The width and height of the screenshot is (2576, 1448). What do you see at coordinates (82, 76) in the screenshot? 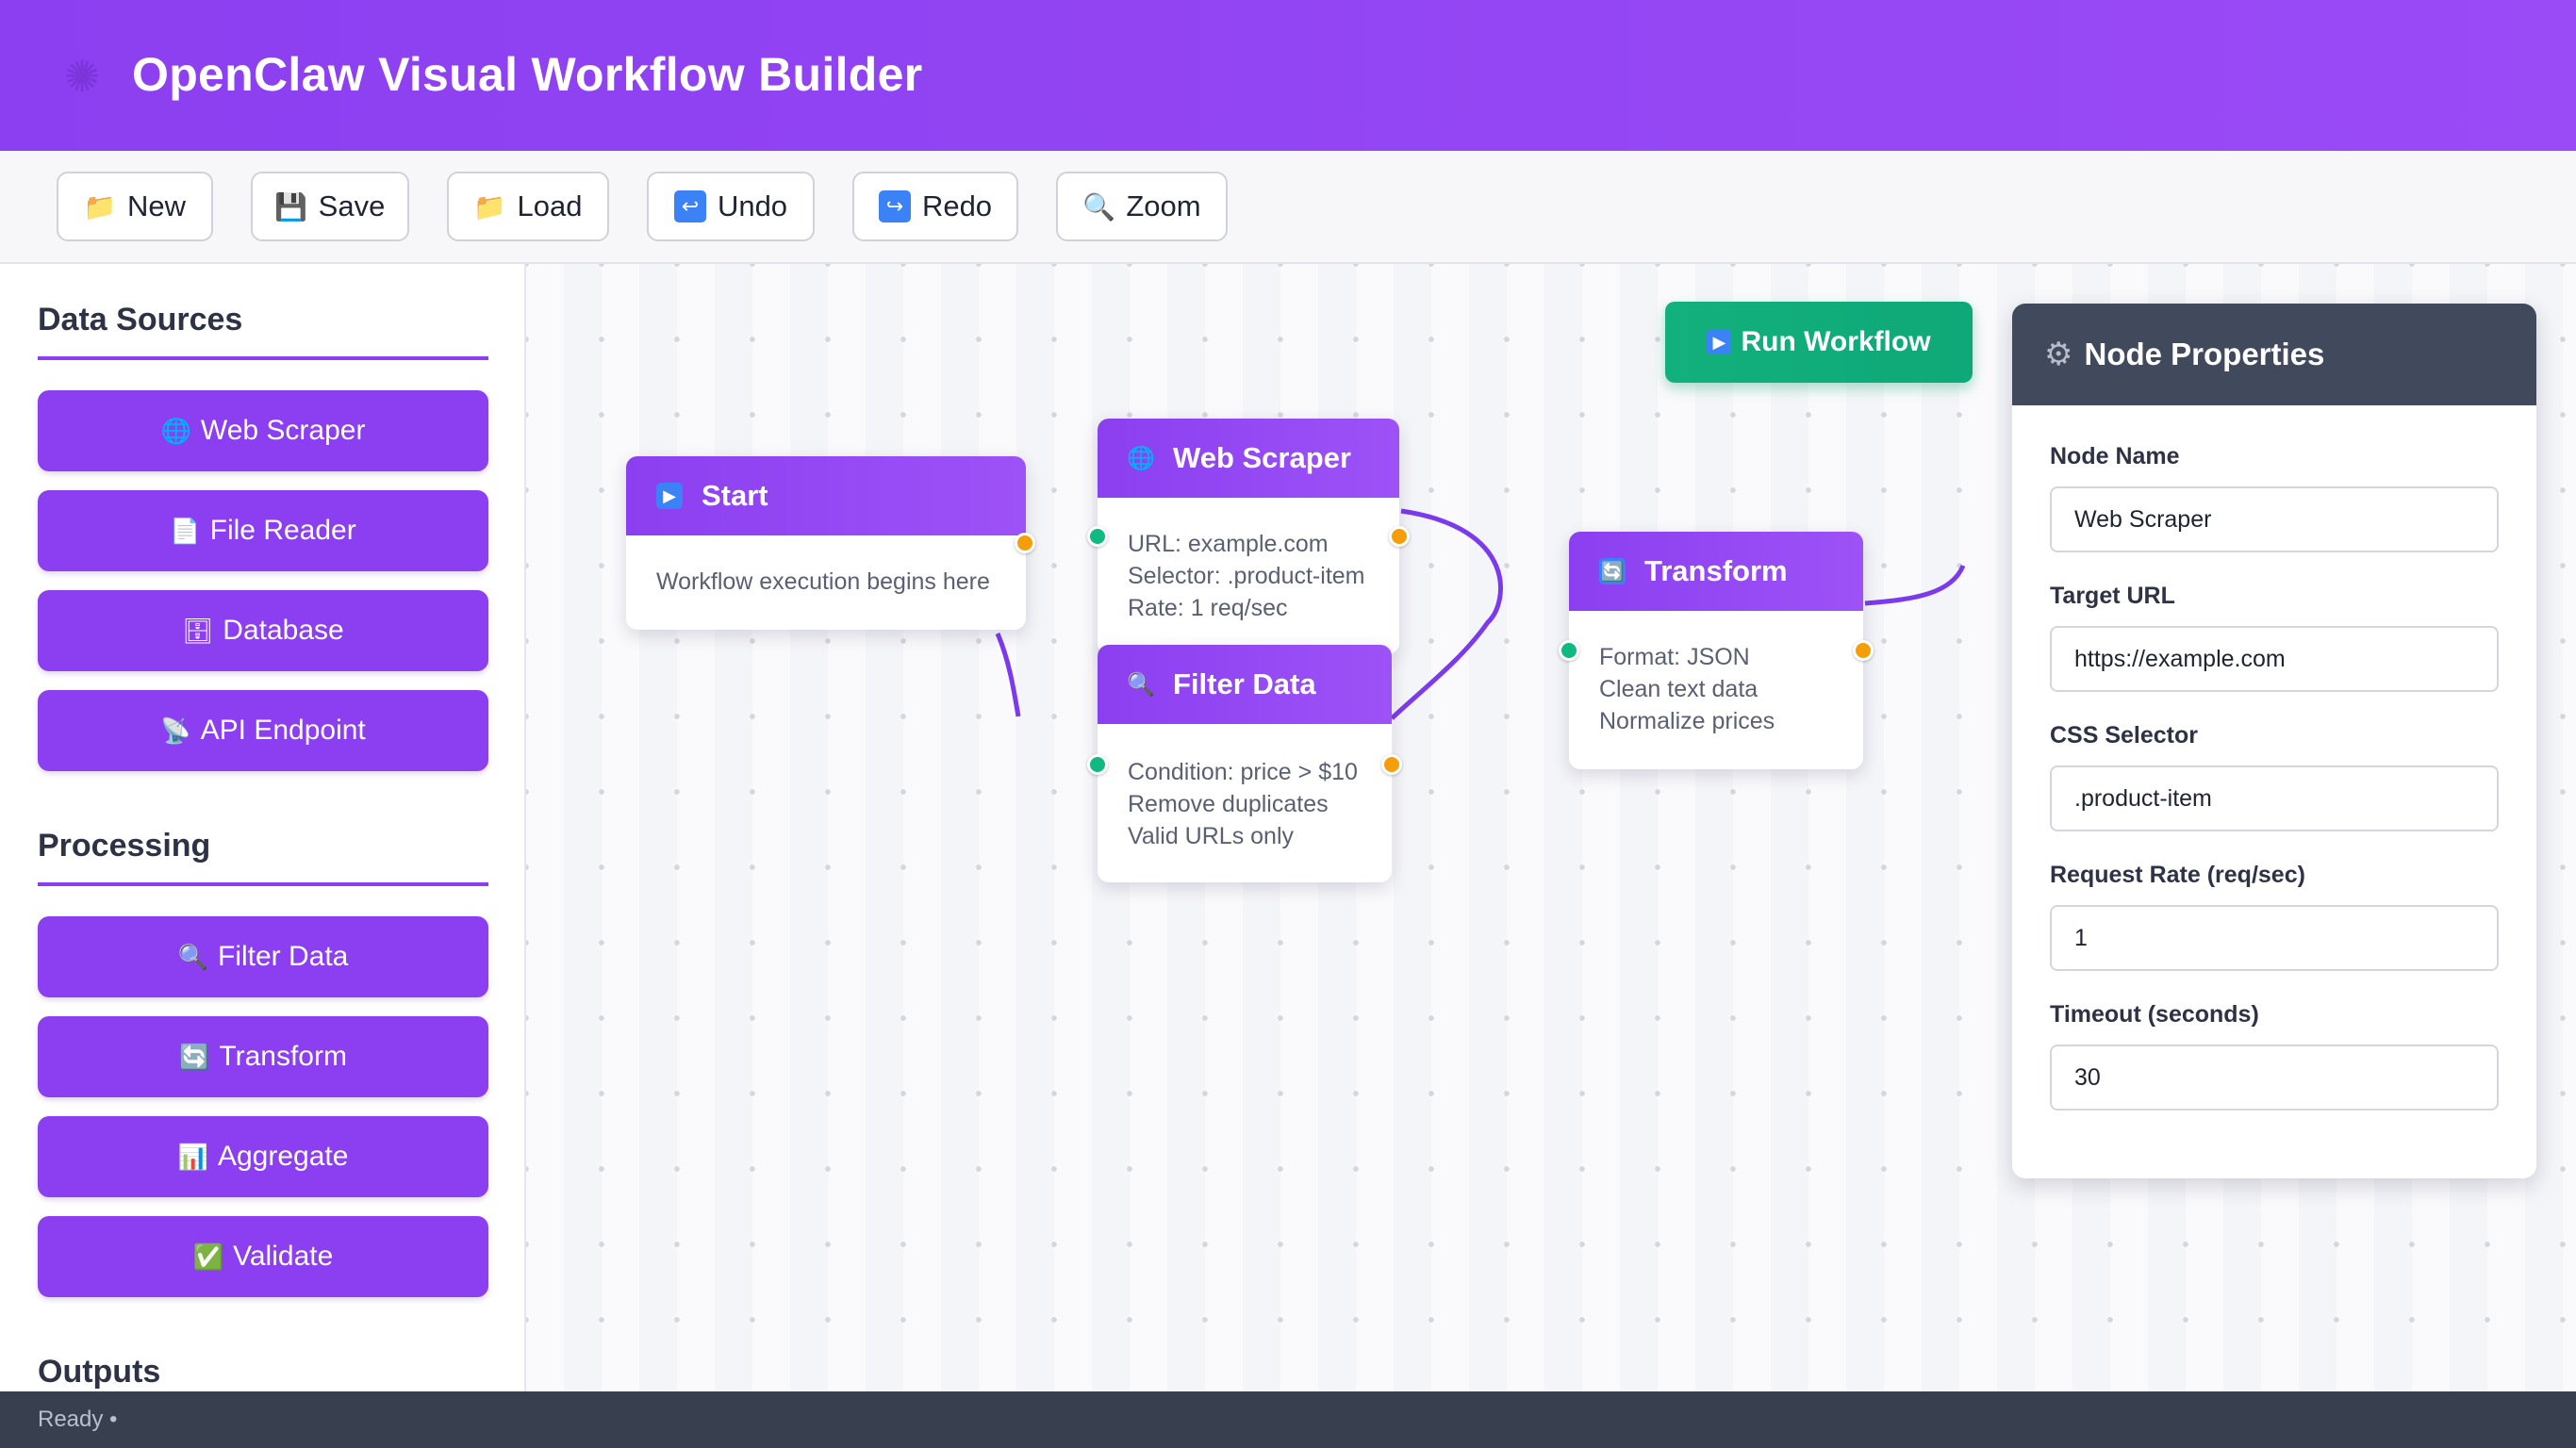
I see `gear-icon: ✺` at bounding box center [82, 76].